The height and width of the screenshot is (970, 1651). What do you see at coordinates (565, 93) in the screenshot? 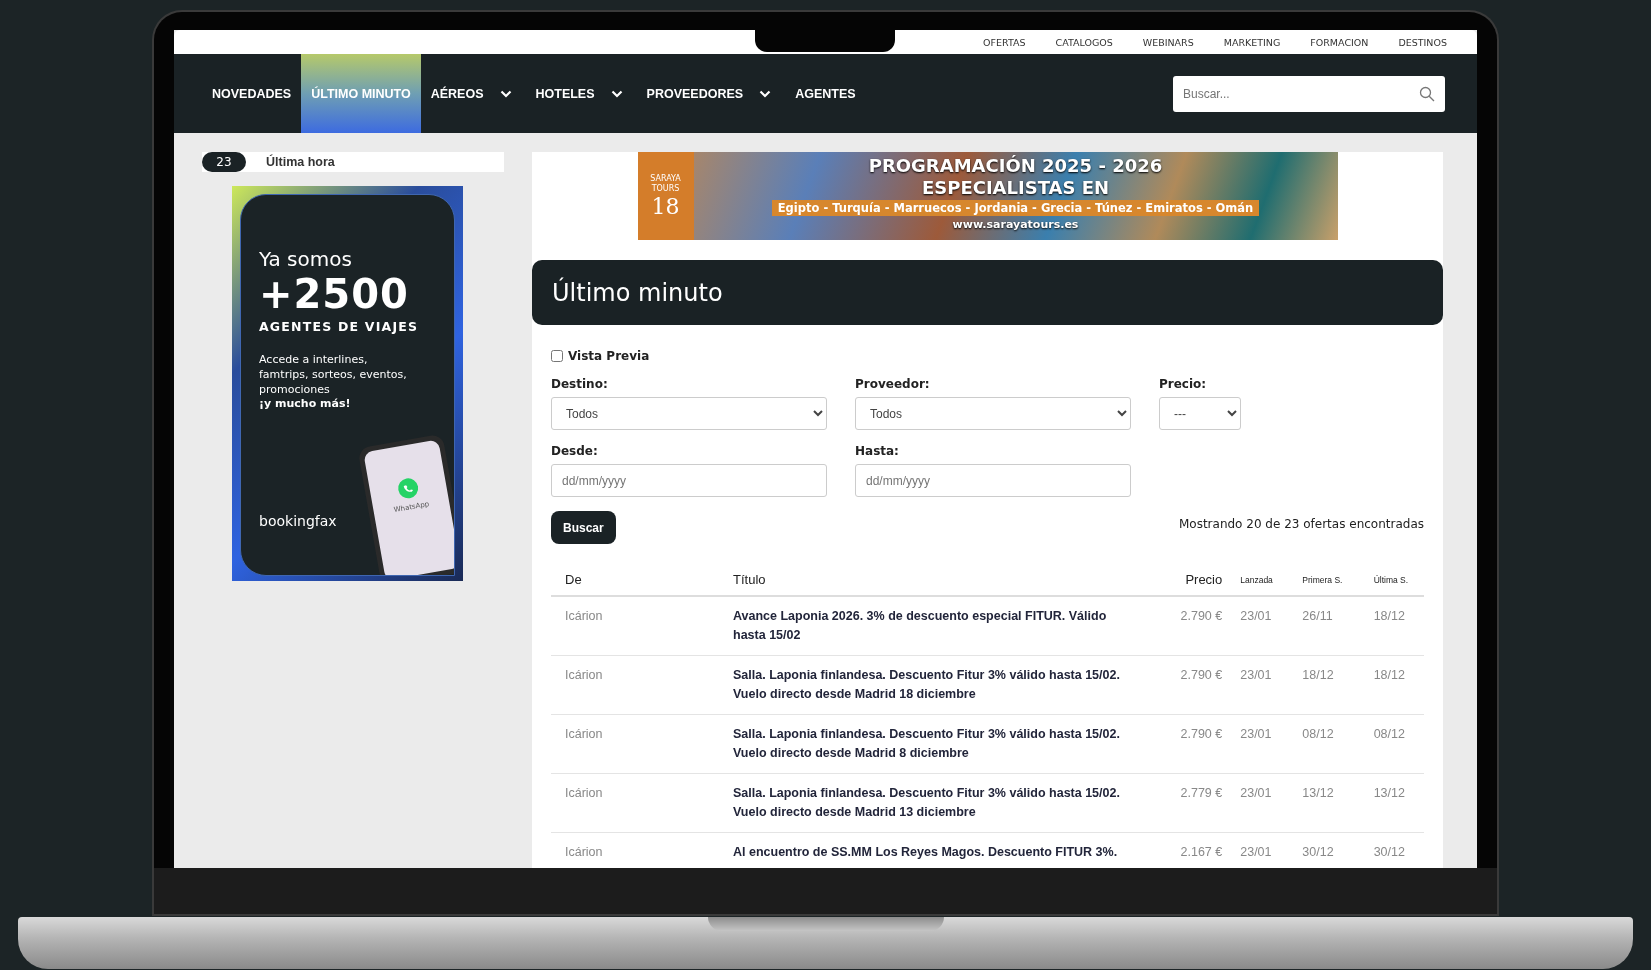
I see `nav-item: HOTELES` at bounding box center [565, 93].